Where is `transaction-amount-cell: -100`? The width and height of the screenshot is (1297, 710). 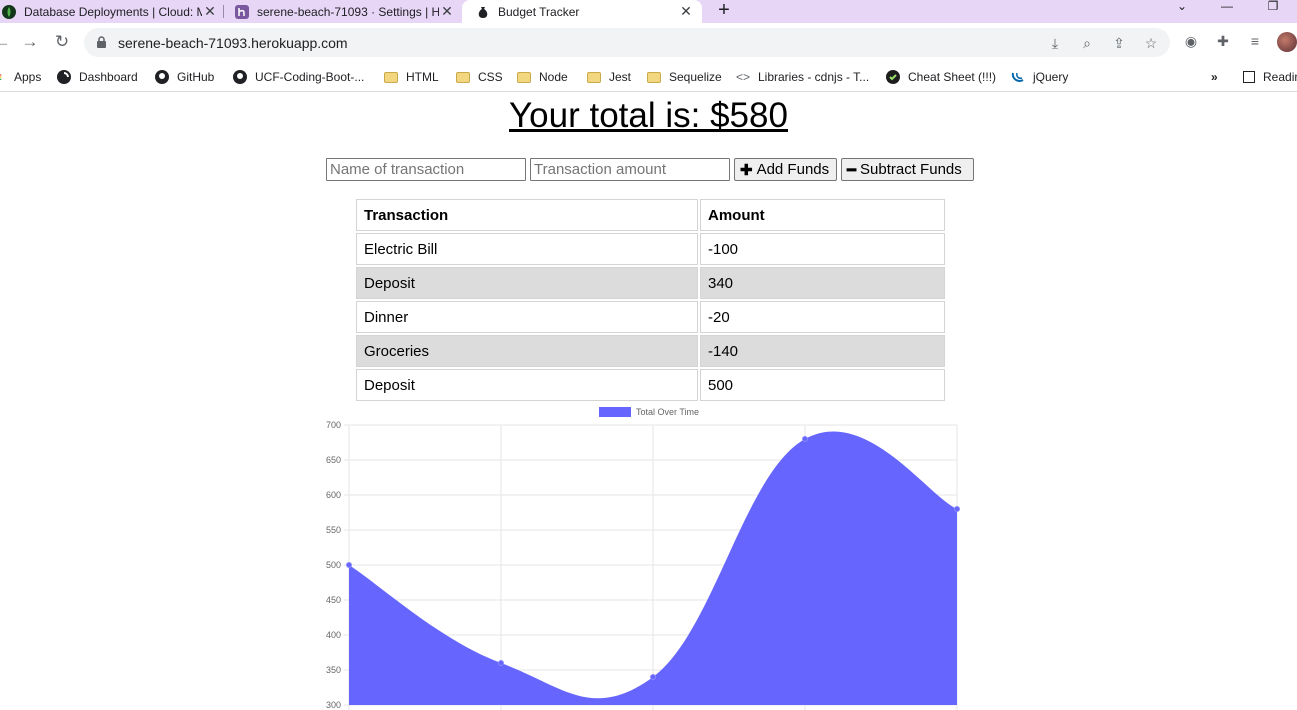
transaction-amount-cell: -100 is located at coordinates (822, 249).